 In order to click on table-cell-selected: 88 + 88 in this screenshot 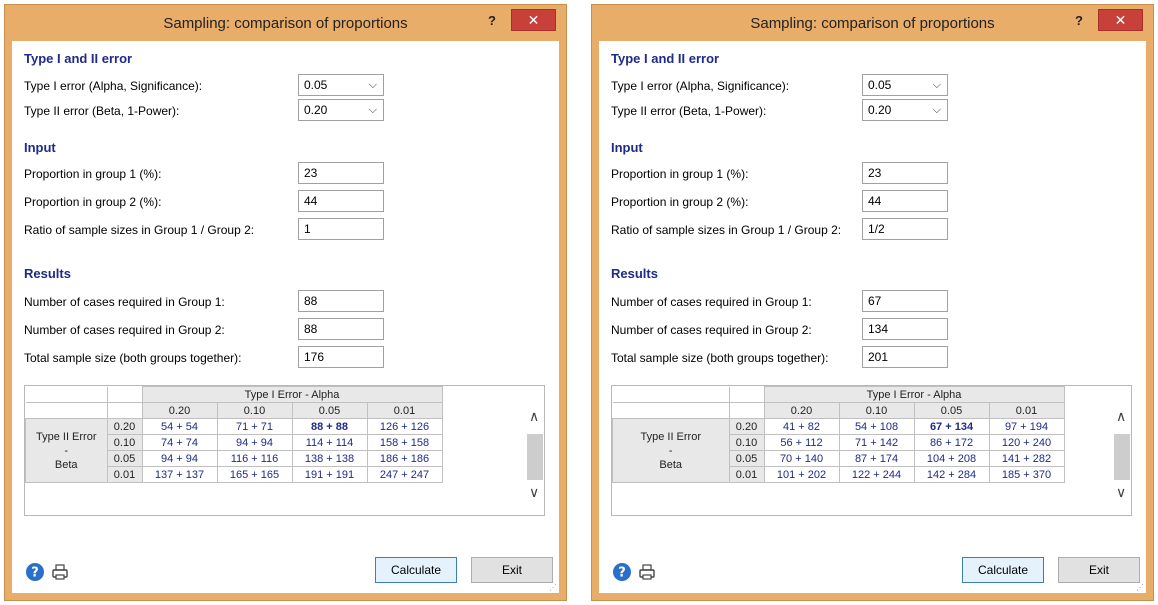, I will do `click(329, 426)`.